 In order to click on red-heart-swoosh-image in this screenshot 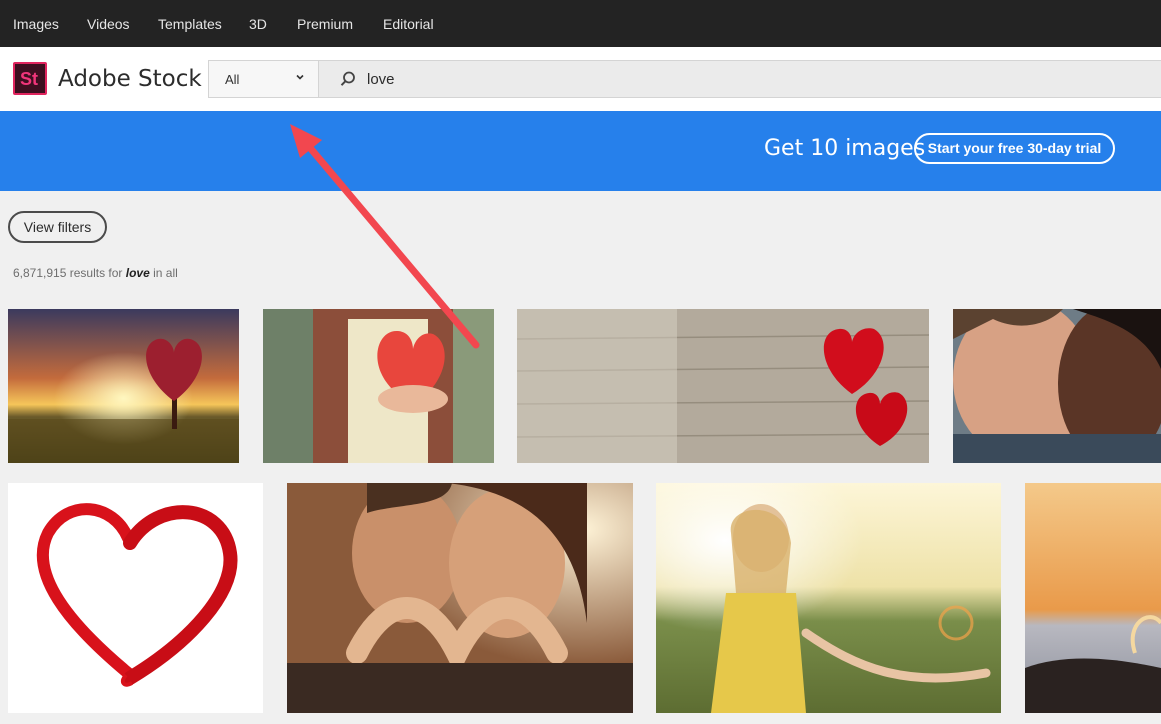, I will do `click(135, 598)`.